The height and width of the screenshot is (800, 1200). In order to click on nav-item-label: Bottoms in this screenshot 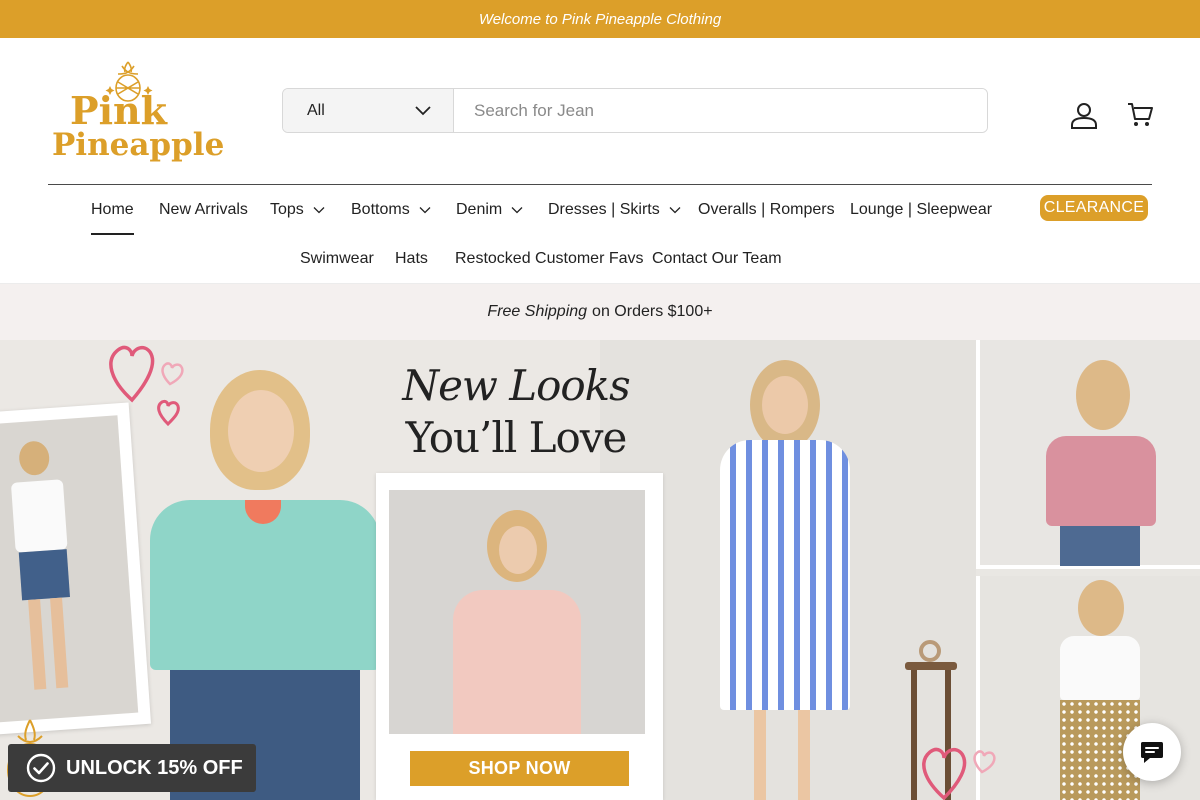, I will do `click(380, 209)`.